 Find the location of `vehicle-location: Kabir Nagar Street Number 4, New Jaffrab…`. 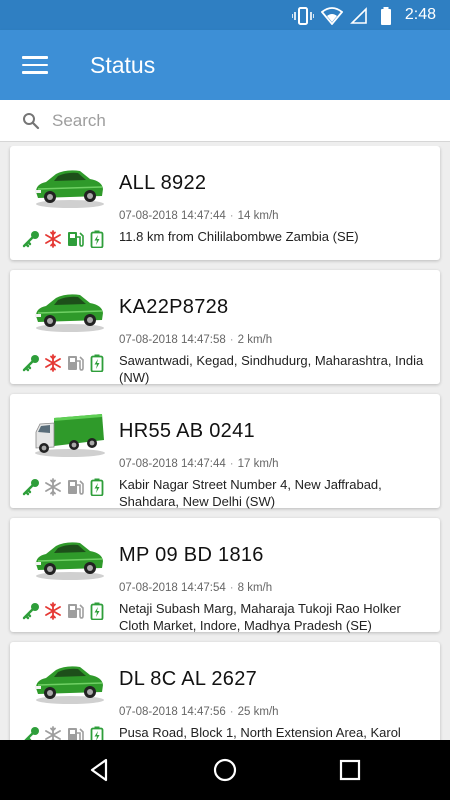

vehicle-location: Kabir Nagar Street Number 4, New Jaffrab… is located at coordinates (250, 493).